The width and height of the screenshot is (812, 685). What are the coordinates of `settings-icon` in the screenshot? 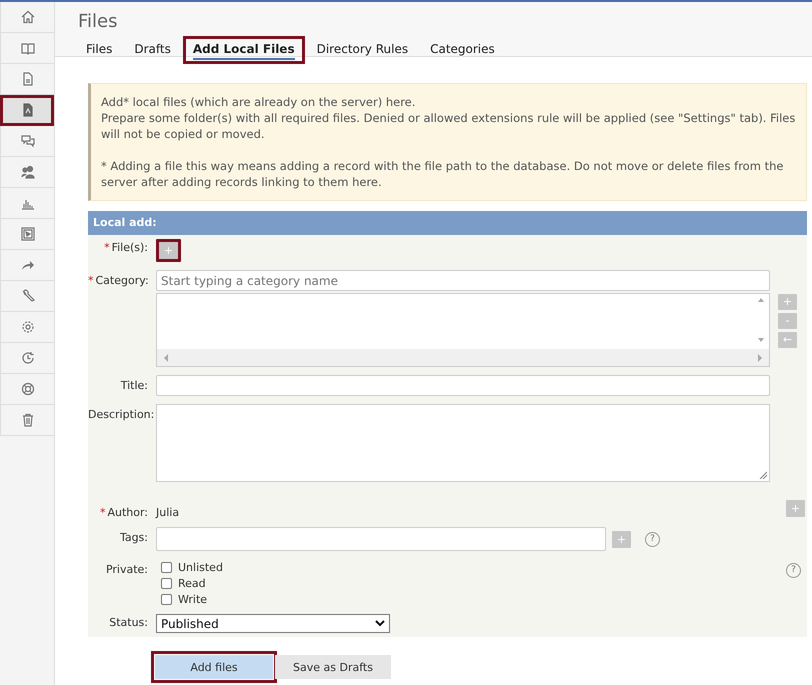 It's located at (27, 327).